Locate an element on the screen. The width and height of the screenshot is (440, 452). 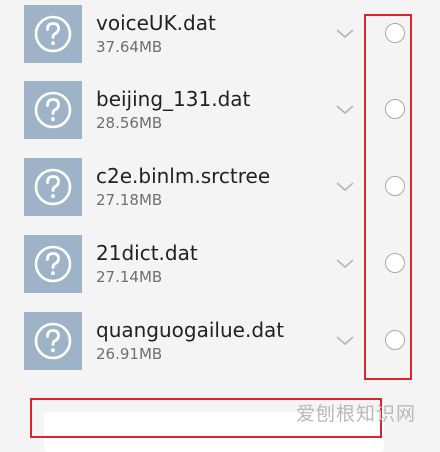
watermark: 爱刨根知识网 is located at coordinates (355, 414).